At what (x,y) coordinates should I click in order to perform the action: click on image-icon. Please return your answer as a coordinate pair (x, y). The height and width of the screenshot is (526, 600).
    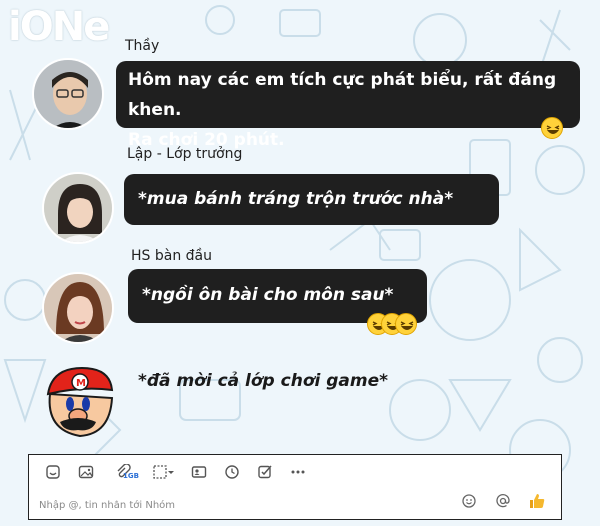
    Looking at the image, I should click on (86, 472).